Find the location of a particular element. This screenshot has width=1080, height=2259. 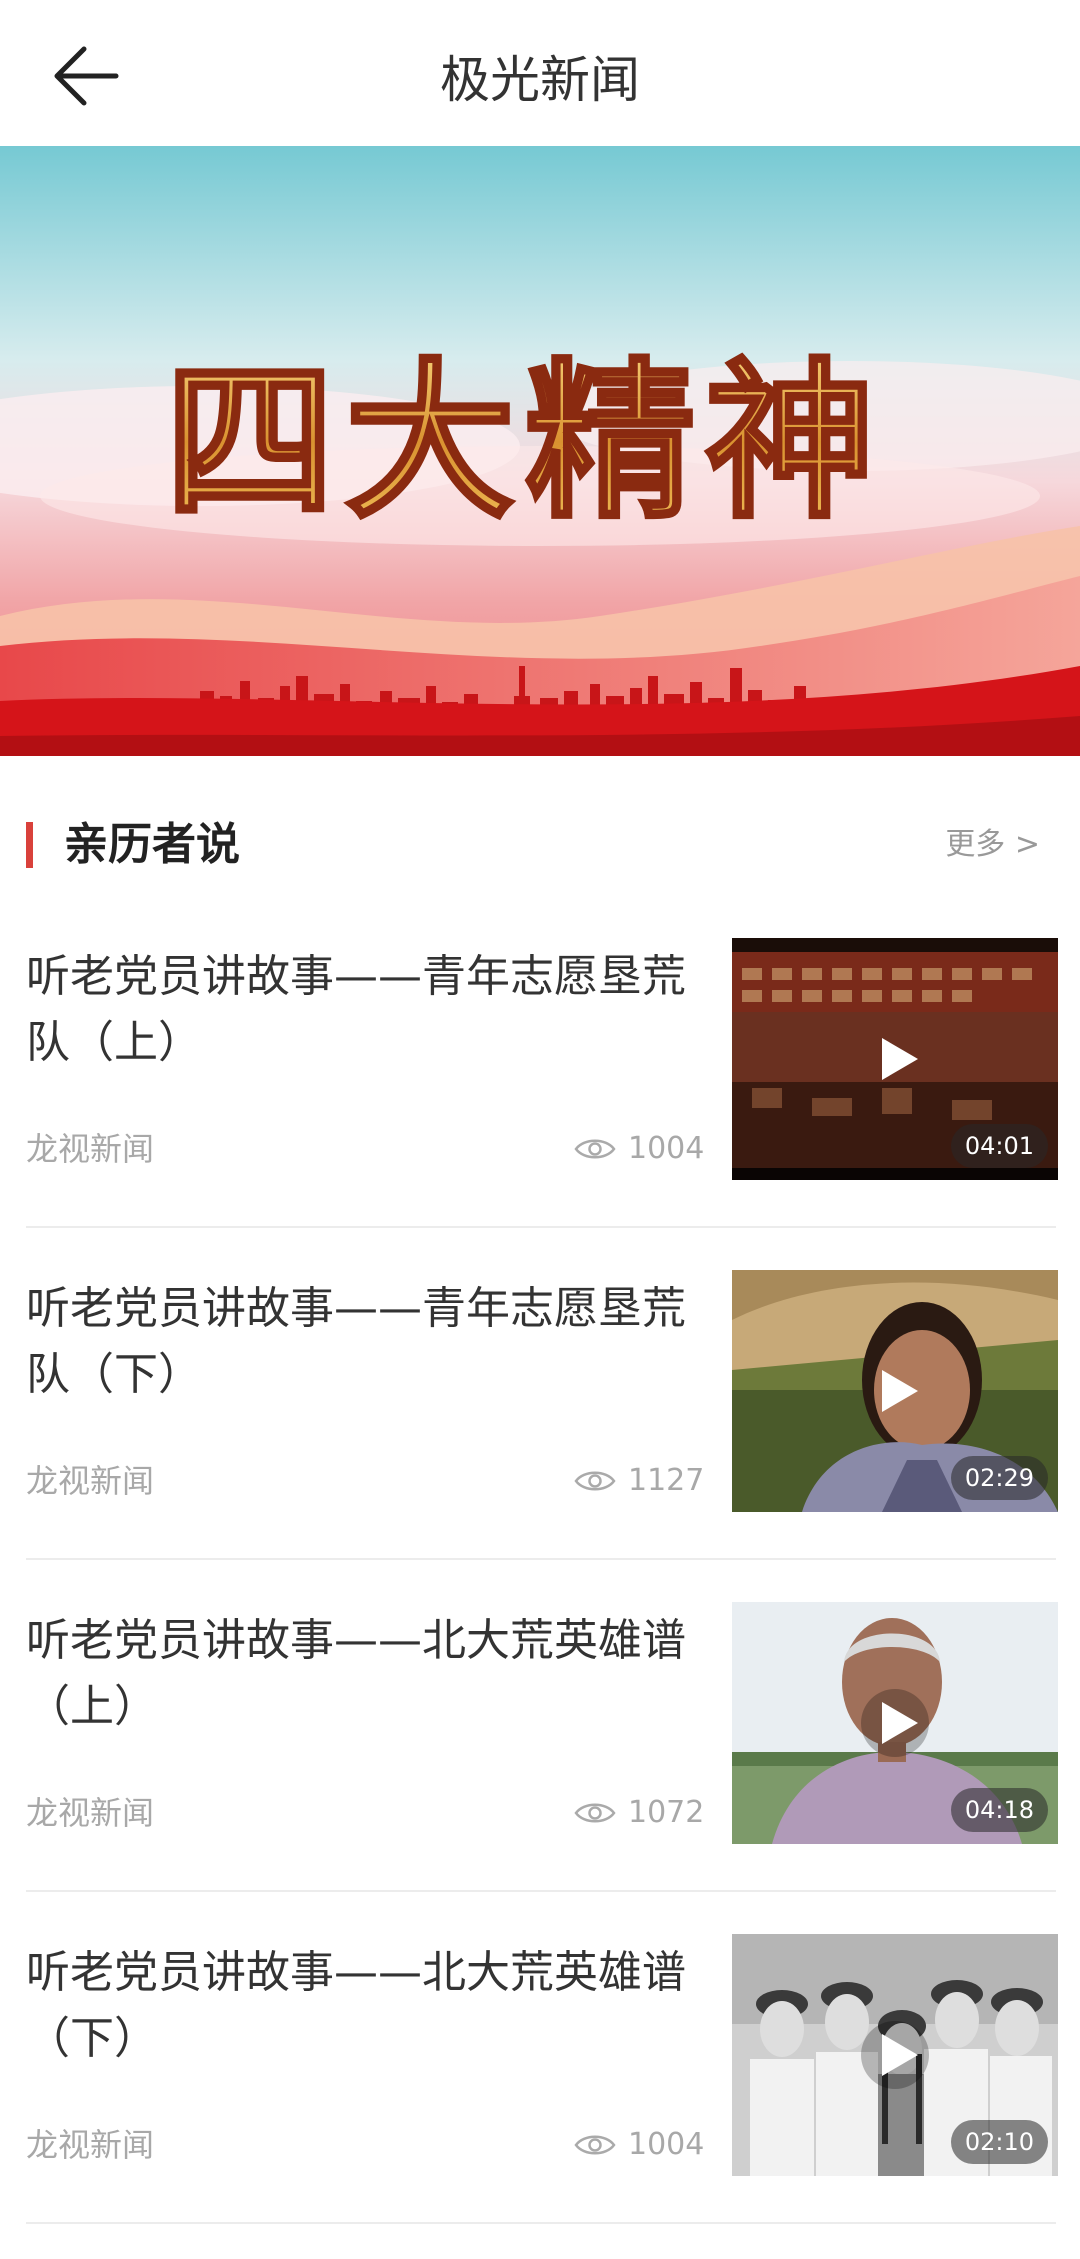

item-title: 听老党员讲故事——北大荒英雄谱（下） is located at coordinates (356, 2005).